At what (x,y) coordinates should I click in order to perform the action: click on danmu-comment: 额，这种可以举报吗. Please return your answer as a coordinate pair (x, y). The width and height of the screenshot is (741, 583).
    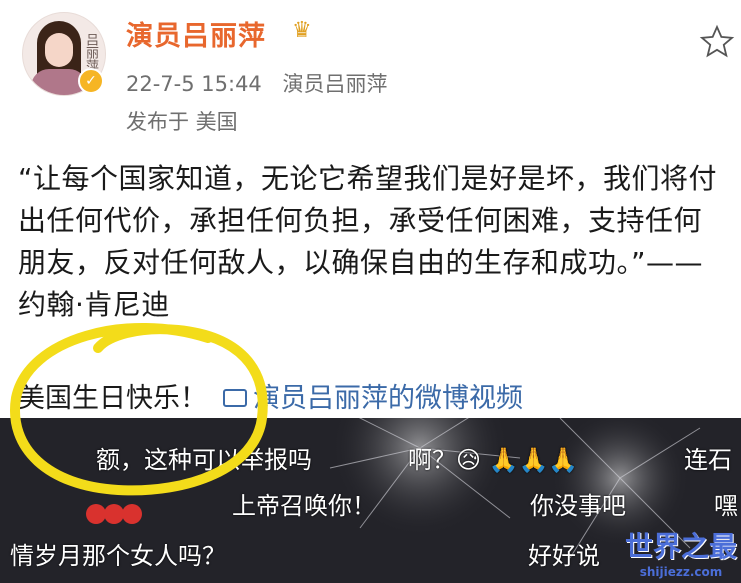
    Looking at the image, I should click on (204, 460).